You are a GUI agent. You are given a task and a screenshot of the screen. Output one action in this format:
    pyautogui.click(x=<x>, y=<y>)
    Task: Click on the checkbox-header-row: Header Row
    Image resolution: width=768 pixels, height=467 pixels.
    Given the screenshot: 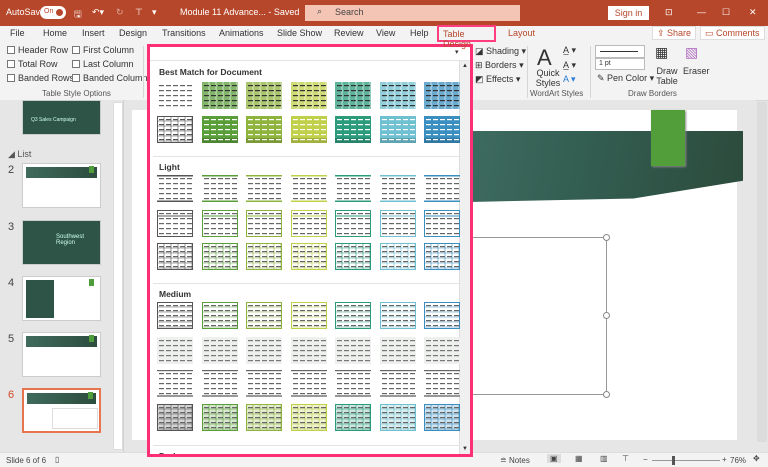 What is the action you would take?
    pyautogui.click(x=37, y=50)
    